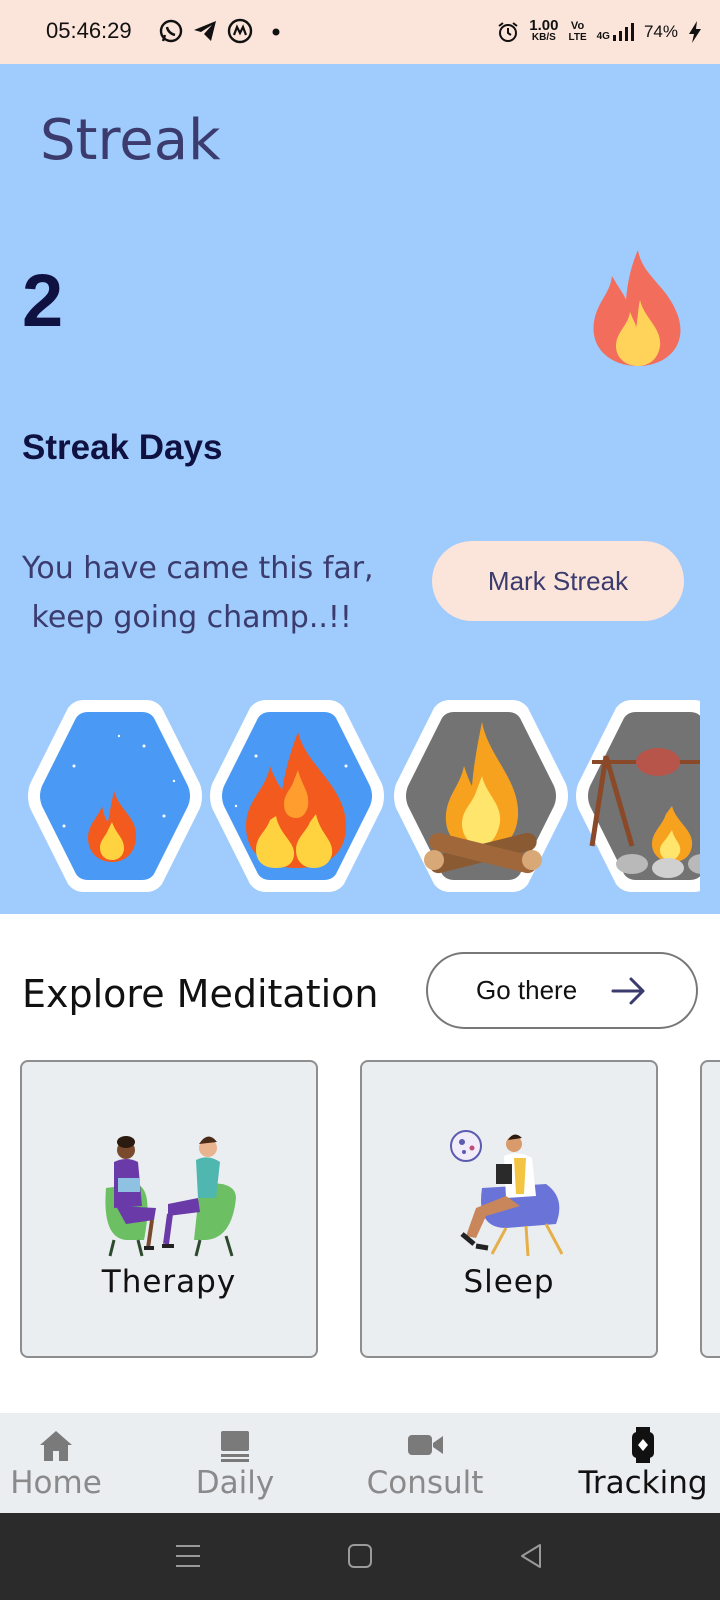 The width and height of the screenshot is (720, 1600). Describe the element at coordinates (425, 1445) in the screenshot. I see `video-camera-icon` at that location.